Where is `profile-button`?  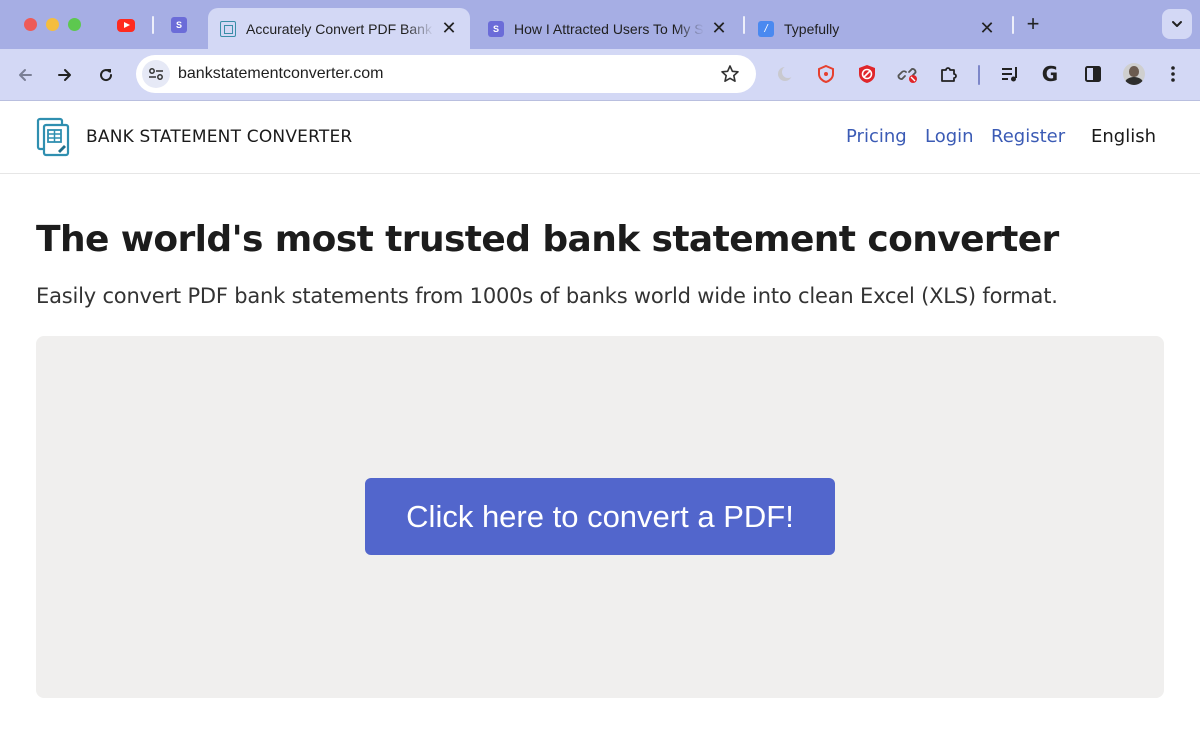 profile-button is located at coordinates (1134, 74).